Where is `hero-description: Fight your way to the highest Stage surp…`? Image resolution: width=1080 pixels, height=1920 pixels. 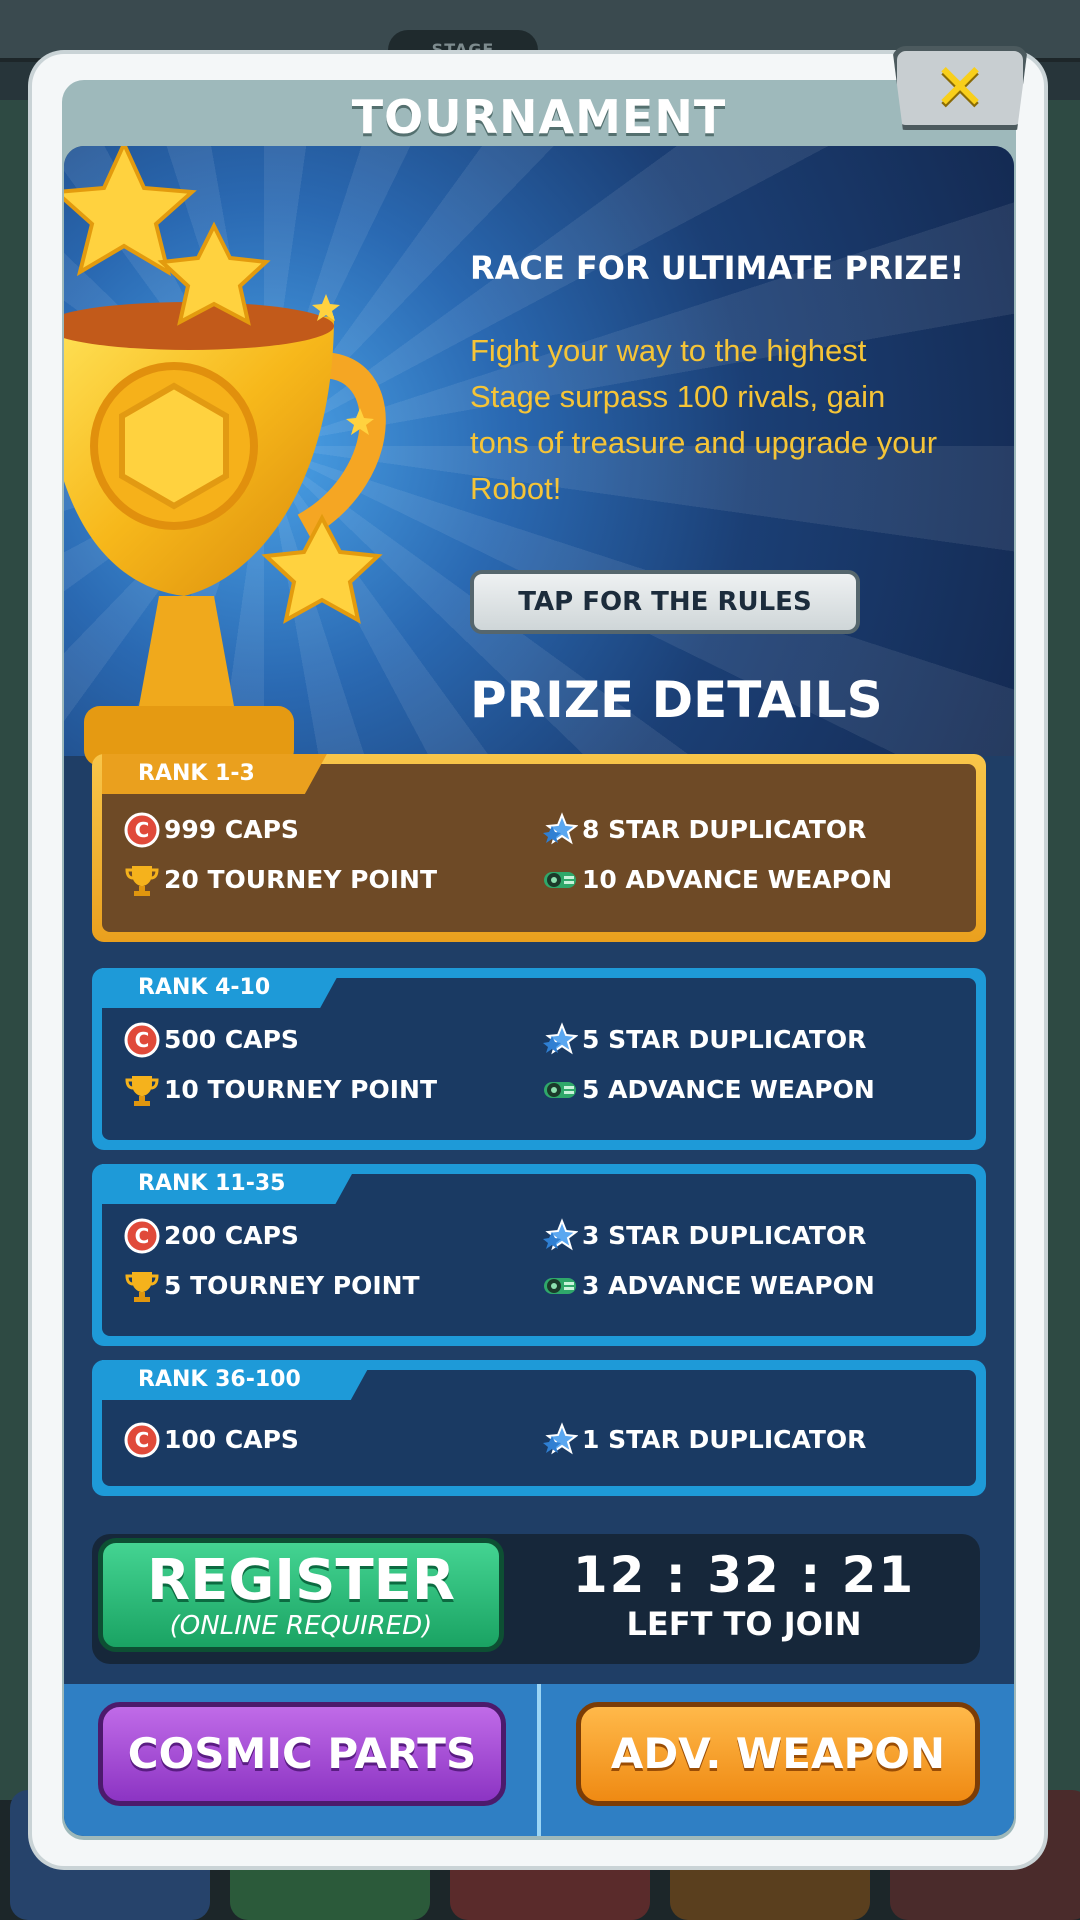 hero-description: Fight your way to the highest Stage surp… is located at coordinates (704, 419).